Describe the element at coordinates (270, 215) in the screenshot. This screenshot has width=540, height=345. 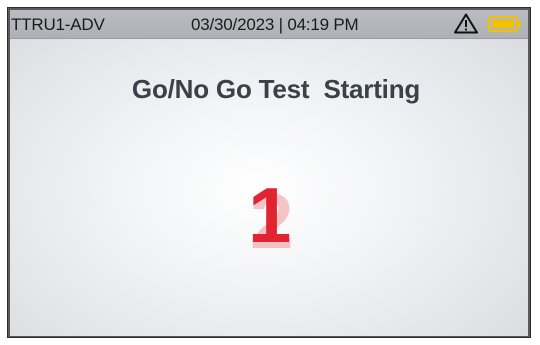
I see `countdown-current-digit: 1` at that location.